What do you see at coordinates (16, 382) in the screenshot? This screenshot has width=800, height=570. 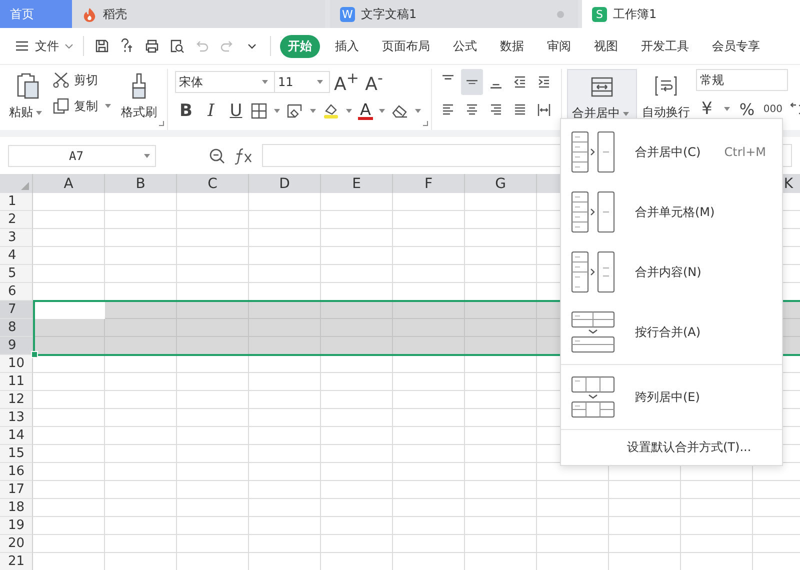 I see `row-header: 11` at bounding box center [16, 382].